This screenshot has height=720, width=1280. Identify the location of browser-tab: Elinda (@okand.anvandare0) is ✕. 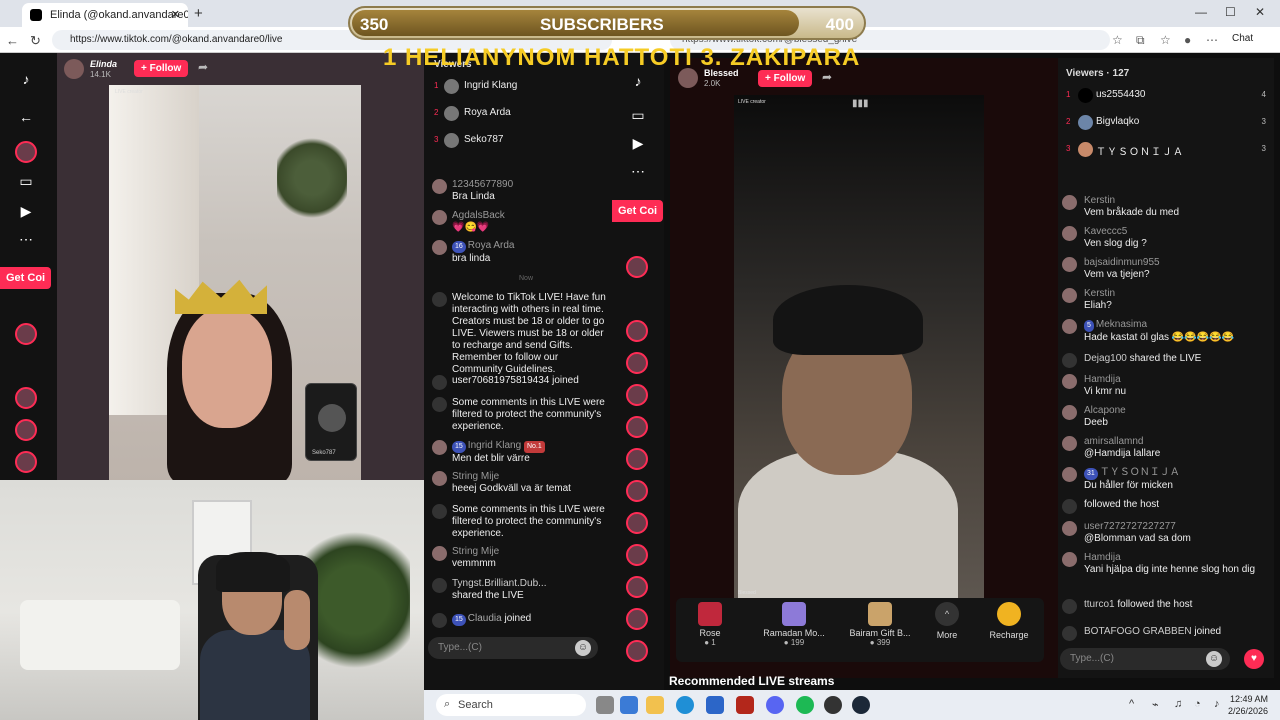
(105, 15).